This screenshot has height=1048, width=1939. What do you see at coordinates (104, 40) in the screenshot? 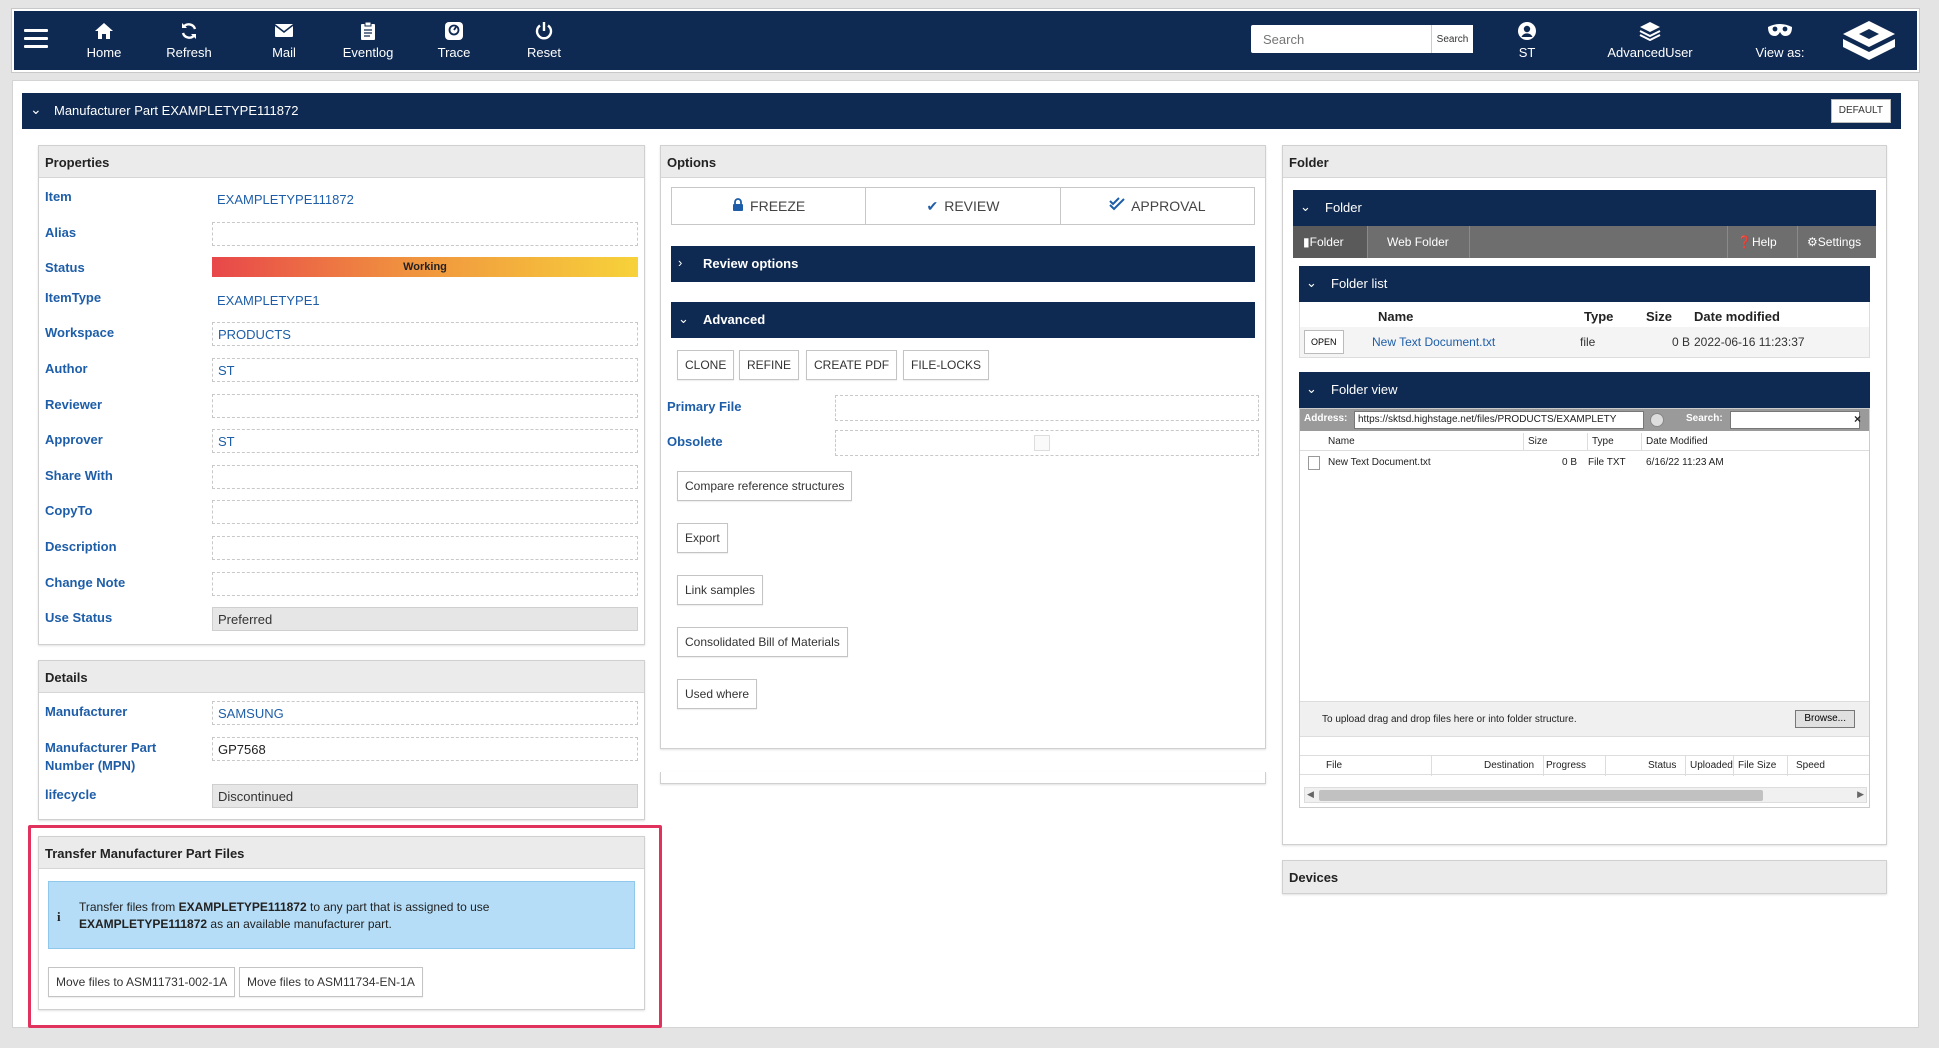
I see `nav-home: Home` at bounding box center [104, 40].